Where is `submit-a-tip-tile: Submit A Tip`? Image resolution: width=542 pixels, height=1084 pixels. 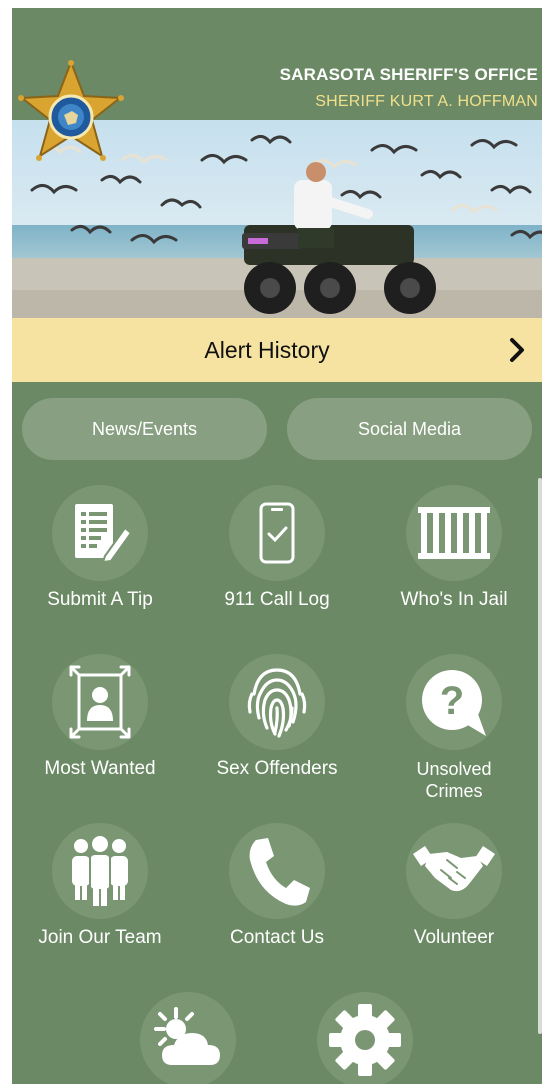
submit-a-tip-tile: Submit A Tip is located at coordinates (100, 548).